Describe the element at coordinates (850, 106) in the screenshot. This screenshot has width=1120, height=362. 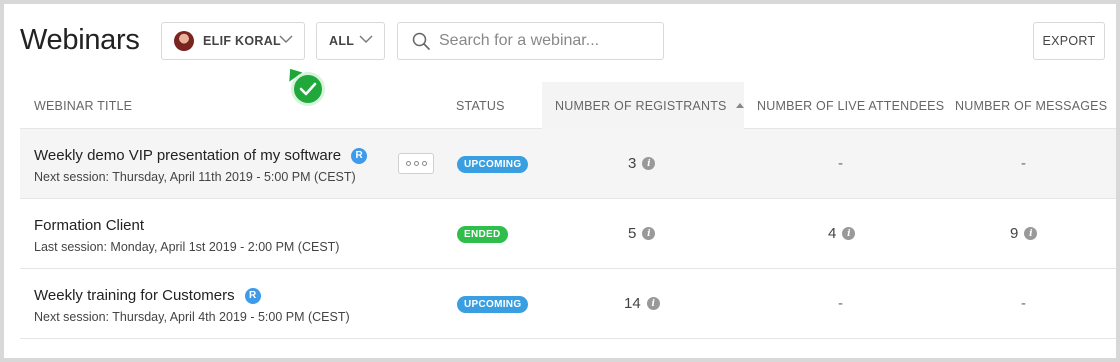
I see `column-header-attendees: NUMBER OF LIVE ATTENDEES` at that location.